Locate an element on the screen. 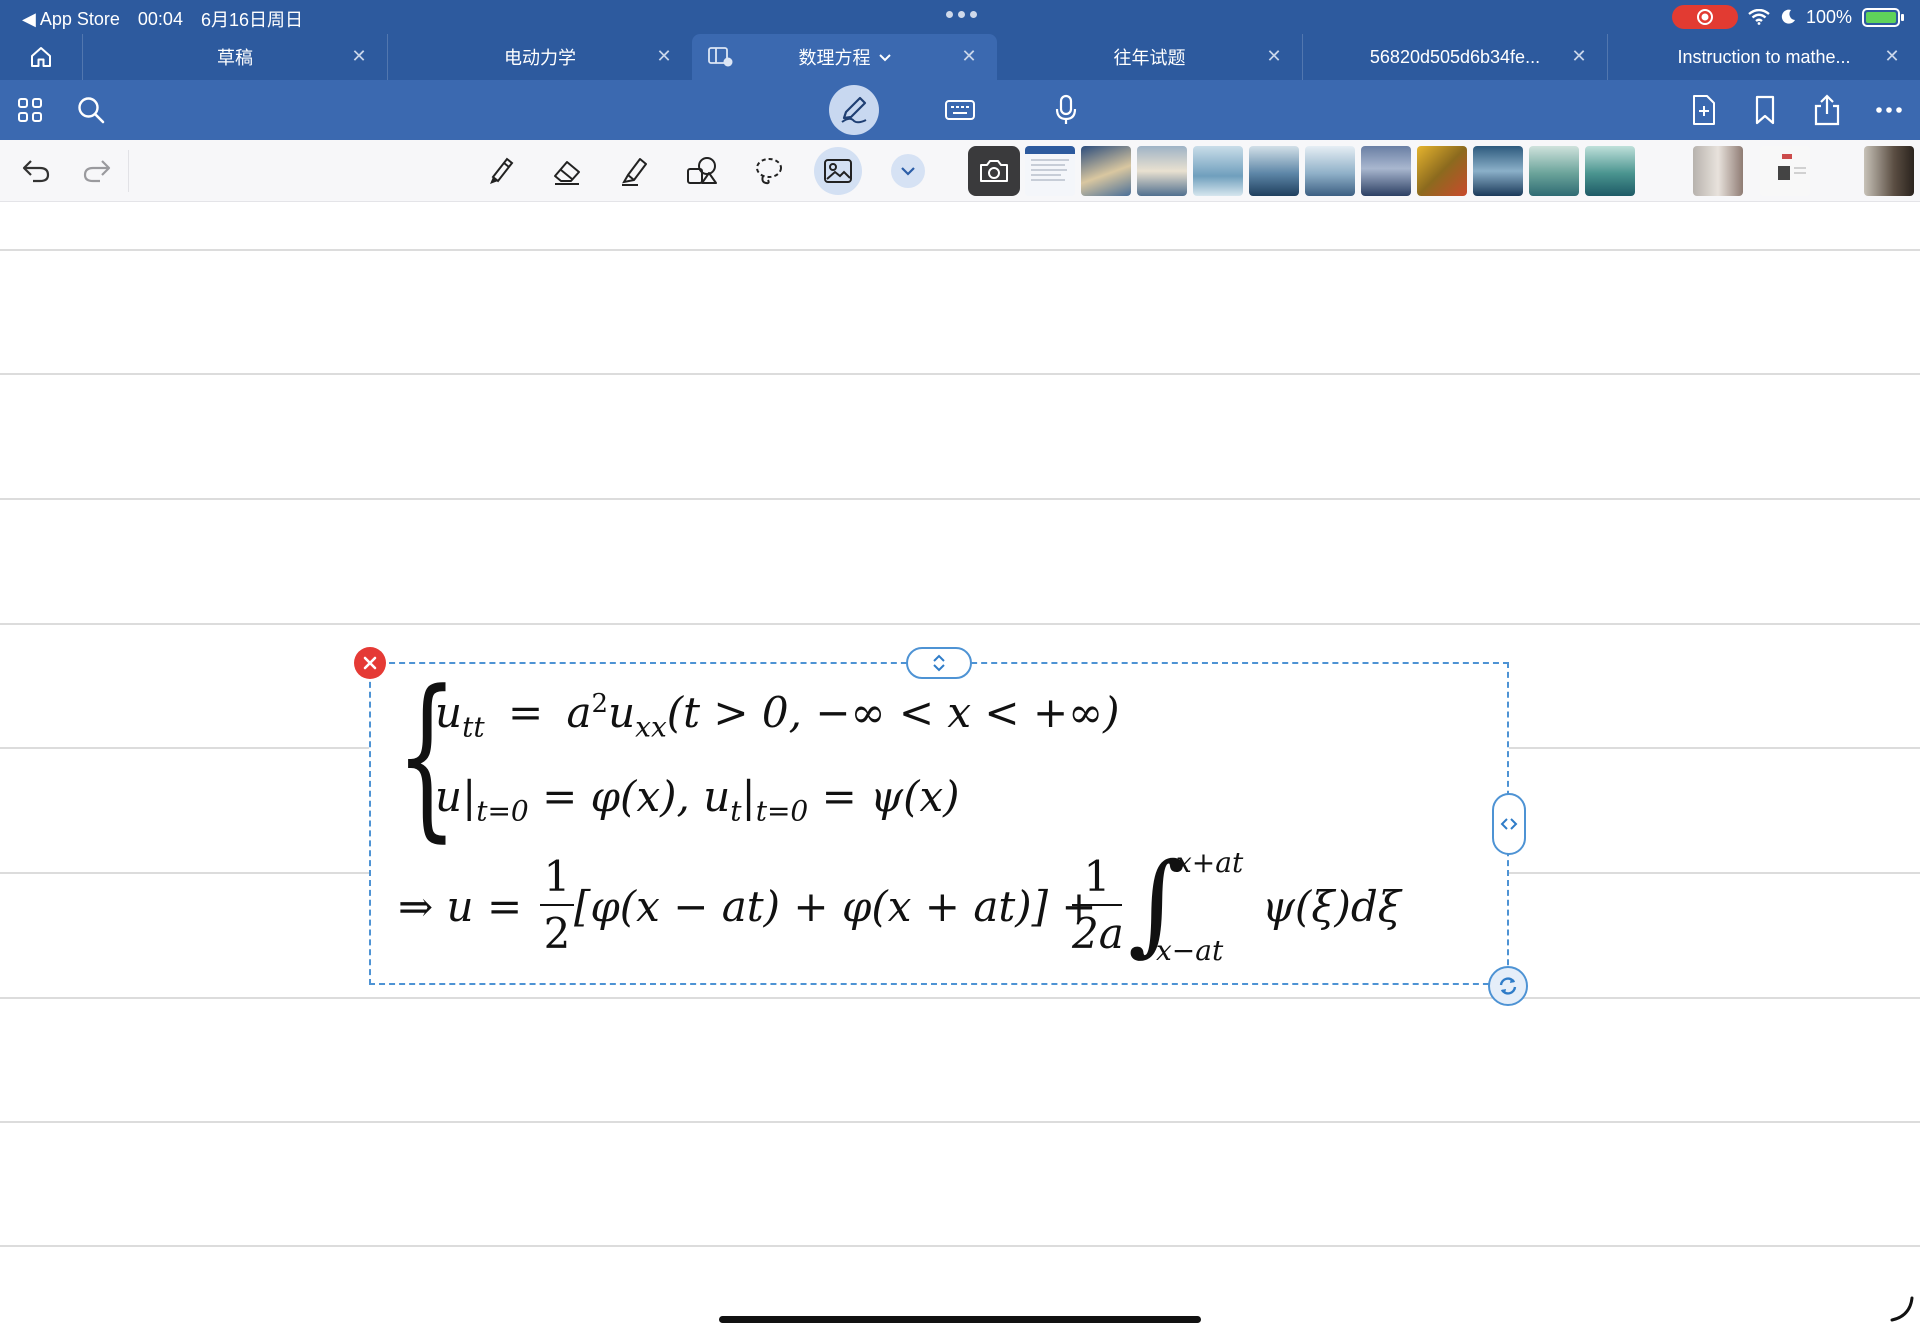  chevron-left-right-icon is located at coordinates (1509, 824).